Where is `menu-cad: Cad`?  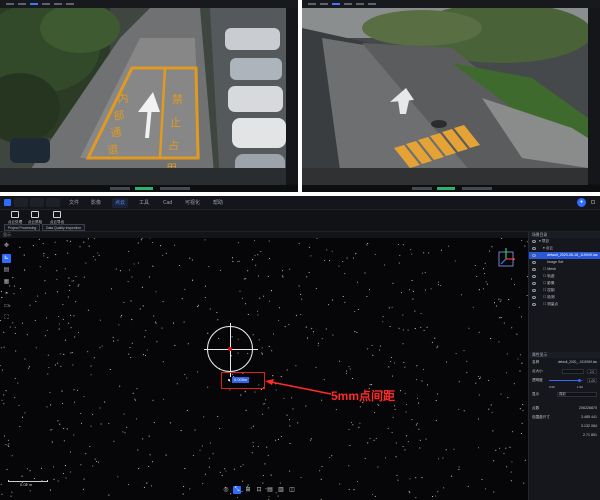
menu-cad: Cad is located at coordinates (167, 203).